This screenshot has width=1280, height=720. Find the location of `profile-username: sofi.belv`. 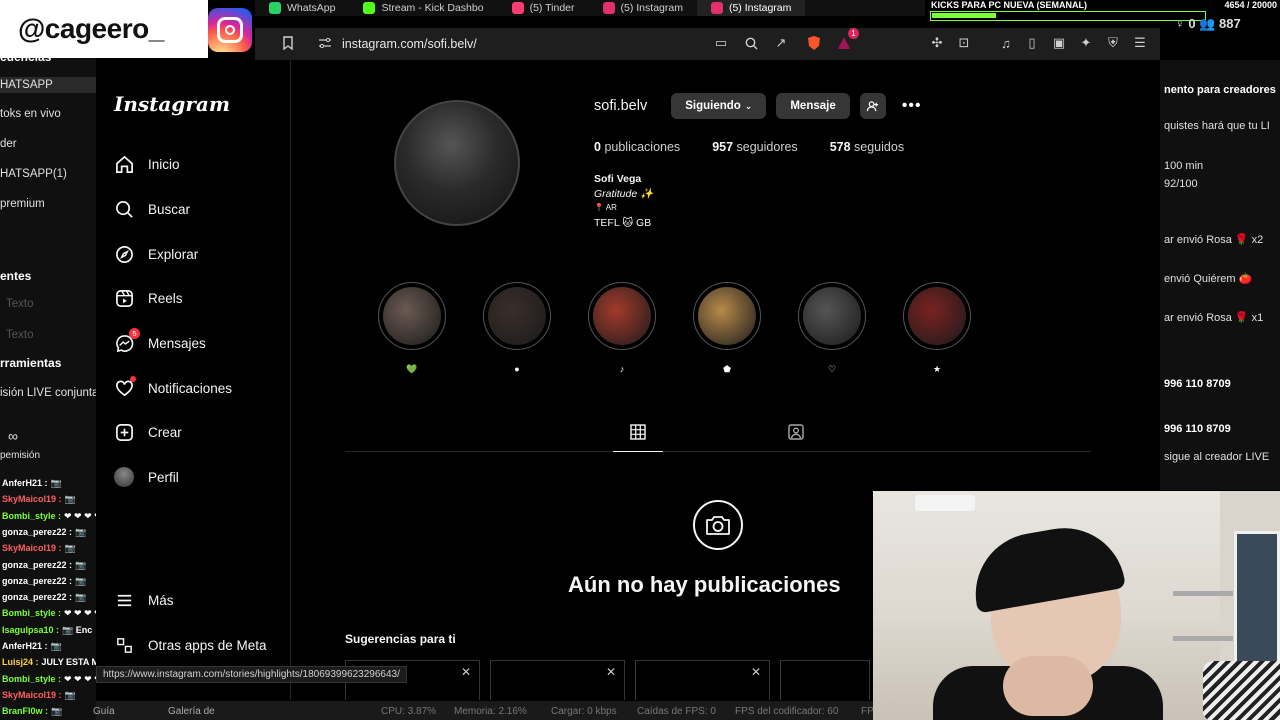

profile-username: sofi.belv is located at coordinates (621, 106).